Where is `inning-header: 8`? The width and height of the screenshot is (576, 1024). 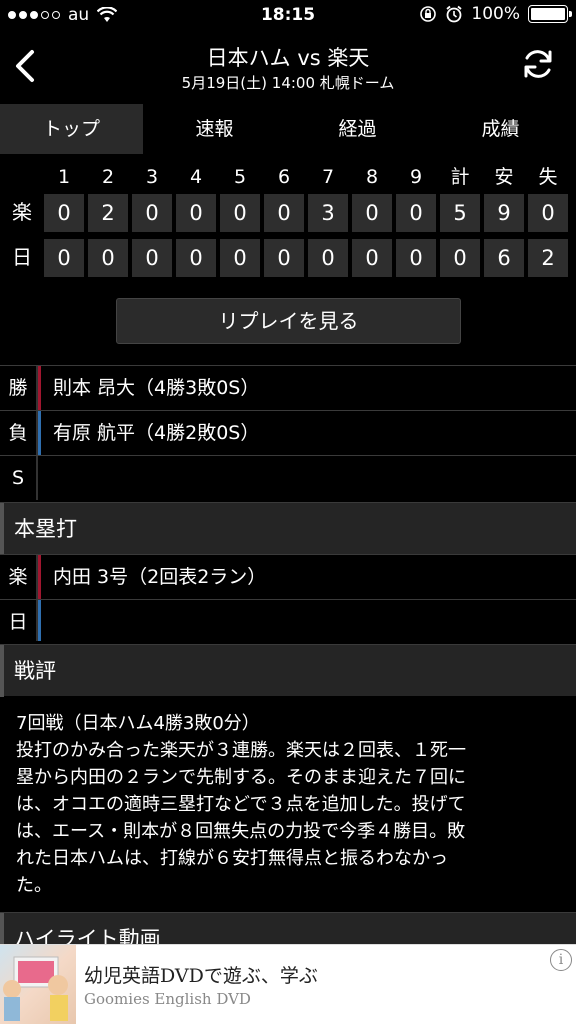 inning-header: 8 is located at coordinates (372, 177).